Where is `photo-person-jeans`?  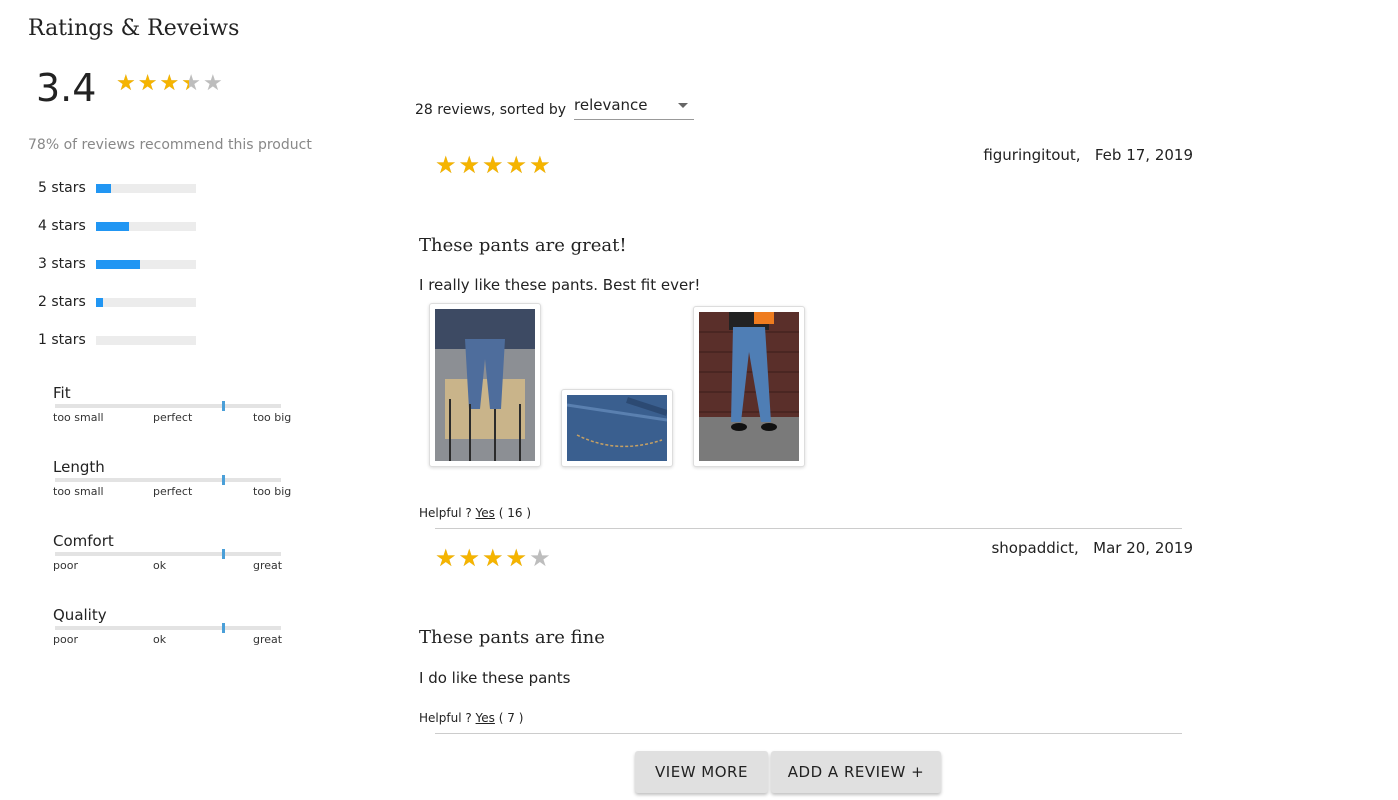
photo-person-jeans is located at coordinates (749, 386).